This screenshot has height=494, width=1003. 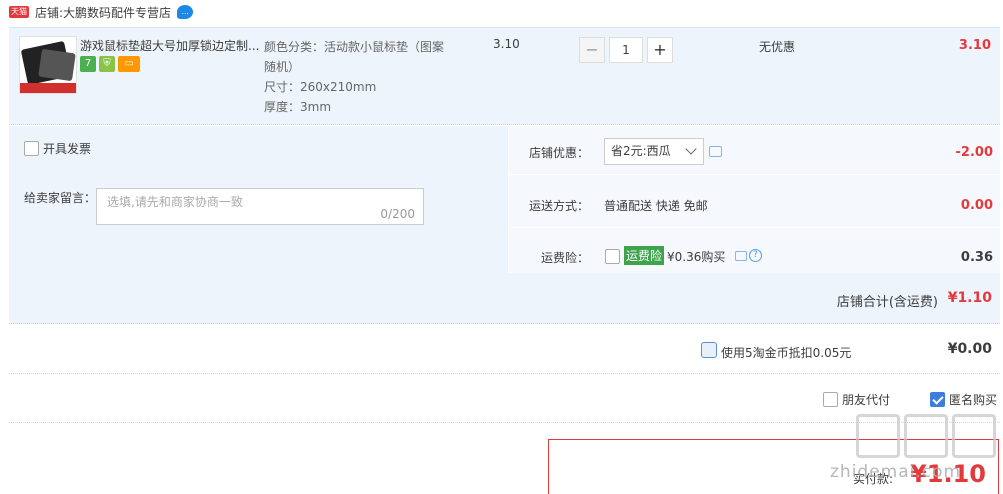 I want to click on item-discount: 无优惠, so click(x=777, y=47).